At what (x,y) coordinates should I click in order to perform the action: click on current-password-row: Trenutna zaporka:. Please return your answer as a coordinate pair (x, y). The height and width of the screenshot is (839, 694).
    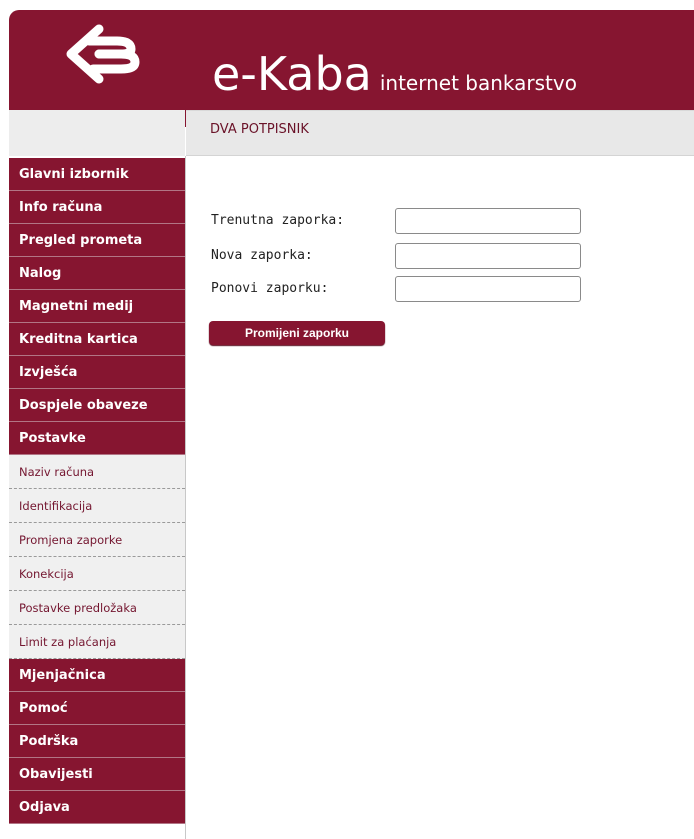
    Looking at the image, I should click on (401, 220).